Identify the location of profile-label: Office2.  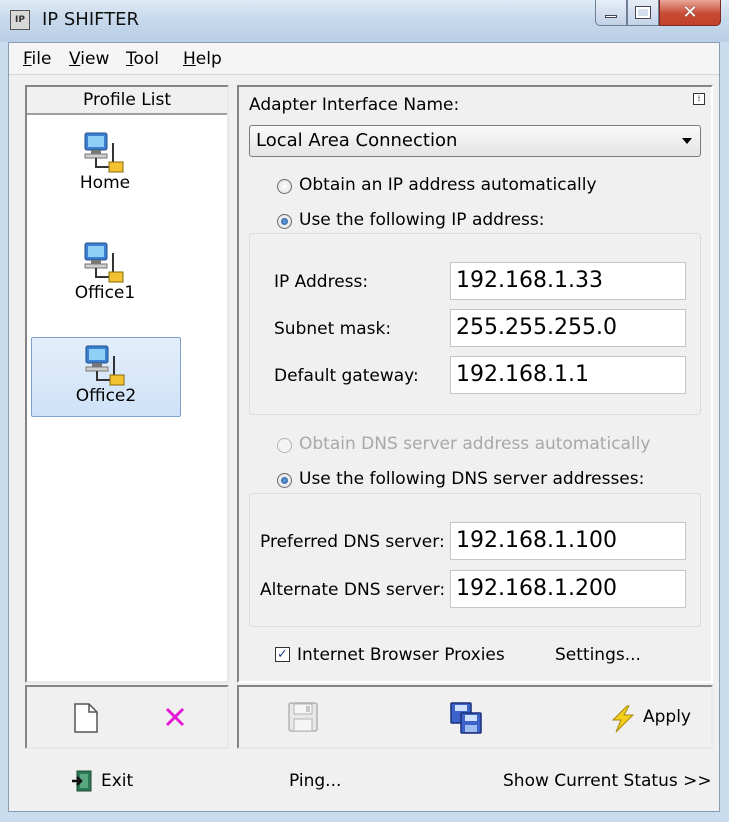
(106, 396).